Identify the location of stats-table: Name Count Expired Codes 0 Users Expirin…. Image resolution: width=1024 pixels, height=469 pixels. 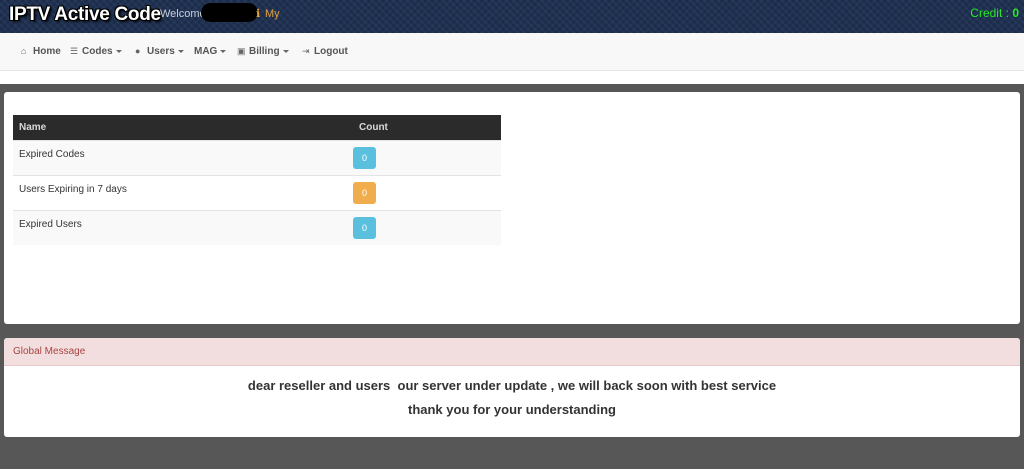
(257, 180).